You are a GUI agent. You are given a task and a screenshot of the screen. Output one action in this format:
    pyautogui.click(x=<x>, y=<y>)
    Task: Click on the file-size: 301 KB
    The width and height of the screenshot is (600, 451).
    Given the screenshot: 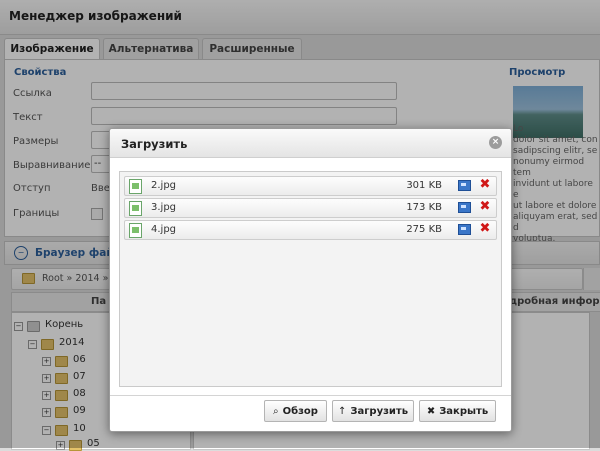 What is the action you would take?
    pyautogui.click(x=424, y=185)
    